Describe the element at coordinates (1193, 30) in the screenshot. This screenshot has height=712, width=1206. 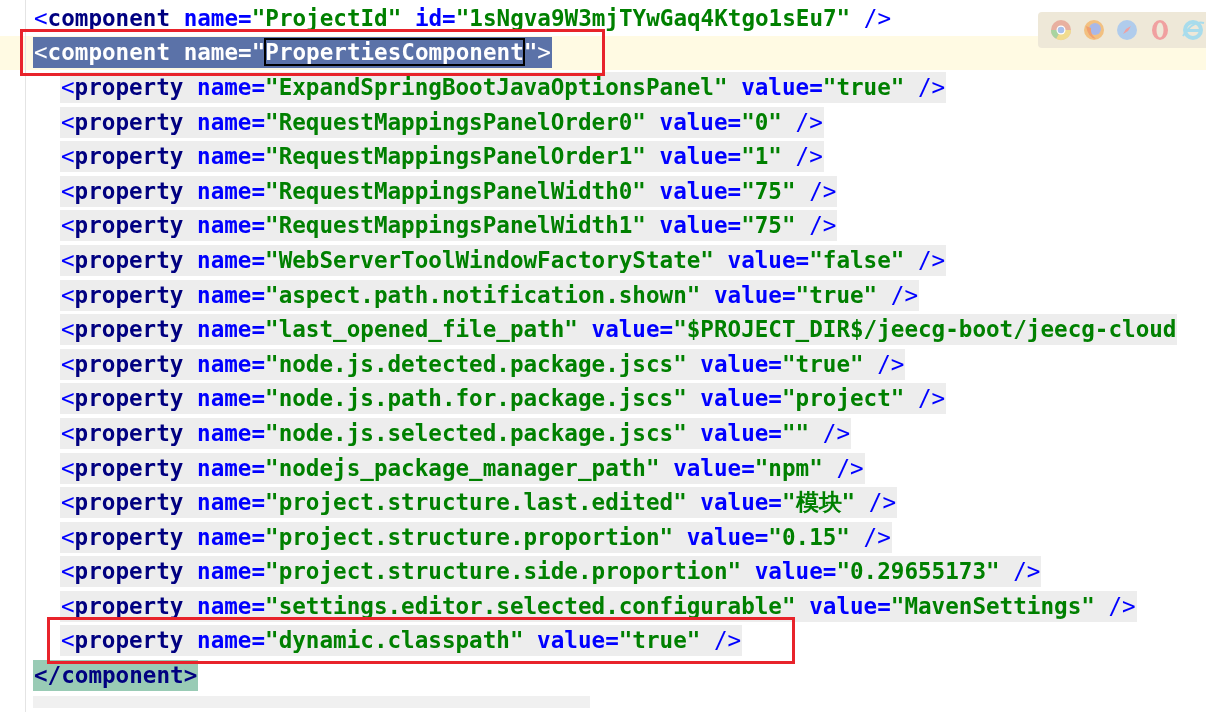
I see `orbit-e-icon` at that location.